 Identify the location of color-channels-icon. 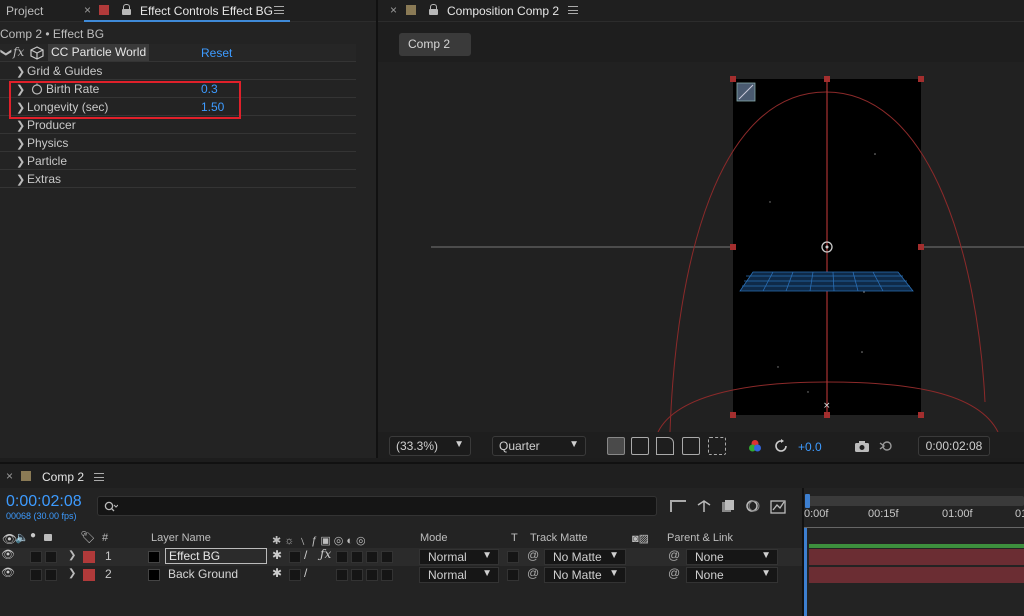
(755, 446).